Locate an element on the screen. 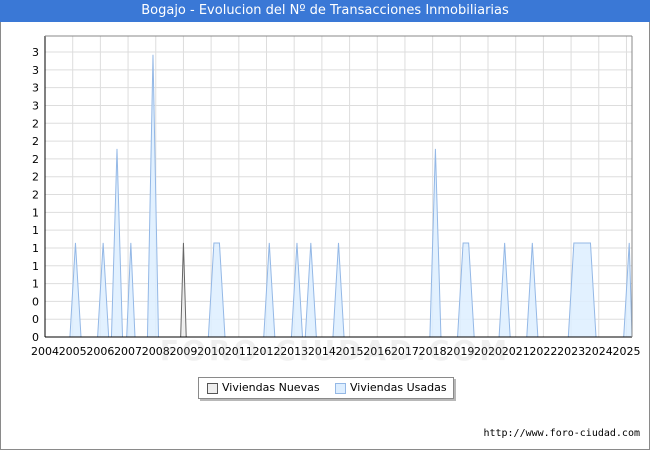  x-tick-label: 2006 is located at coordinates (100, 351).